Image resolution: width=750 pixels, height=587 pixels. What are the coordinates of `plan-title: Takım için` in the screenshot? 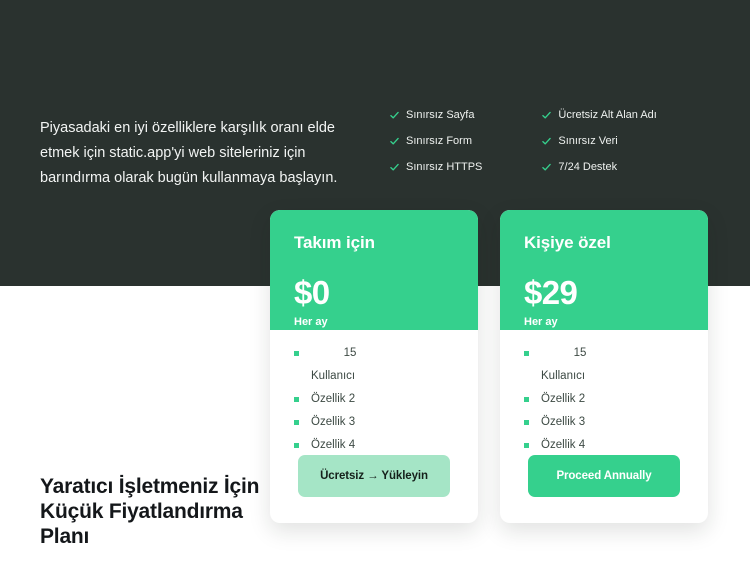 It's located at (334, 242).